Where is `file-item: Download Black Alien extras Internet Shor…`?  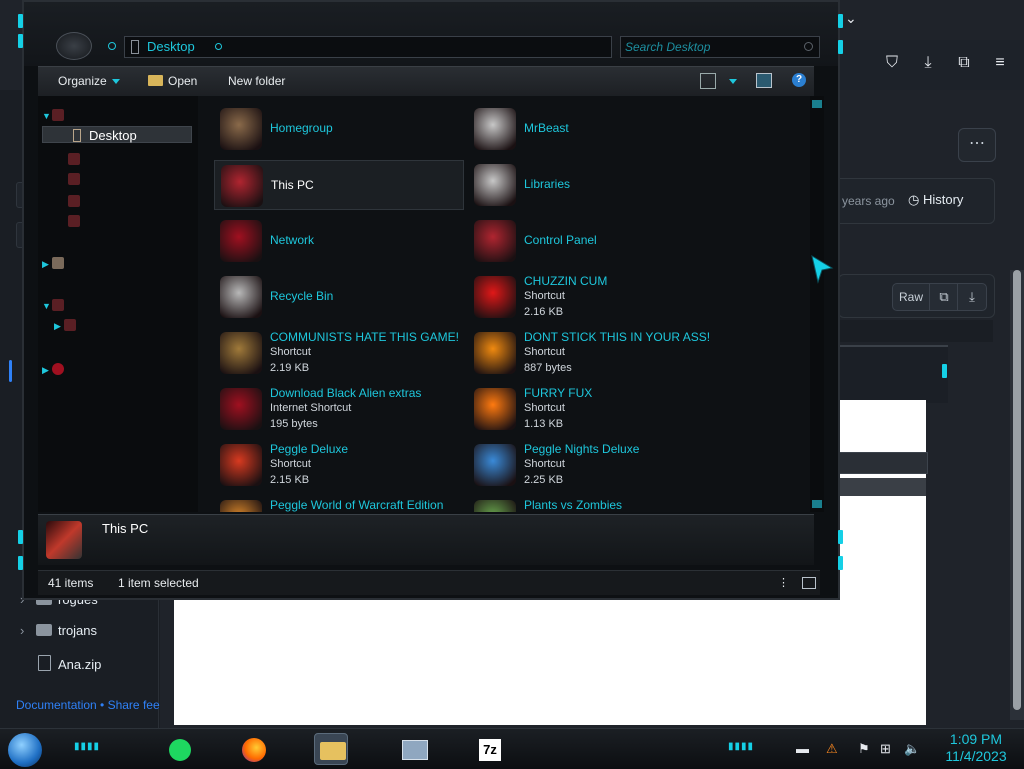
file-item: Download Black Alien extras Internet Shor… is located at coordinates (339, 409).